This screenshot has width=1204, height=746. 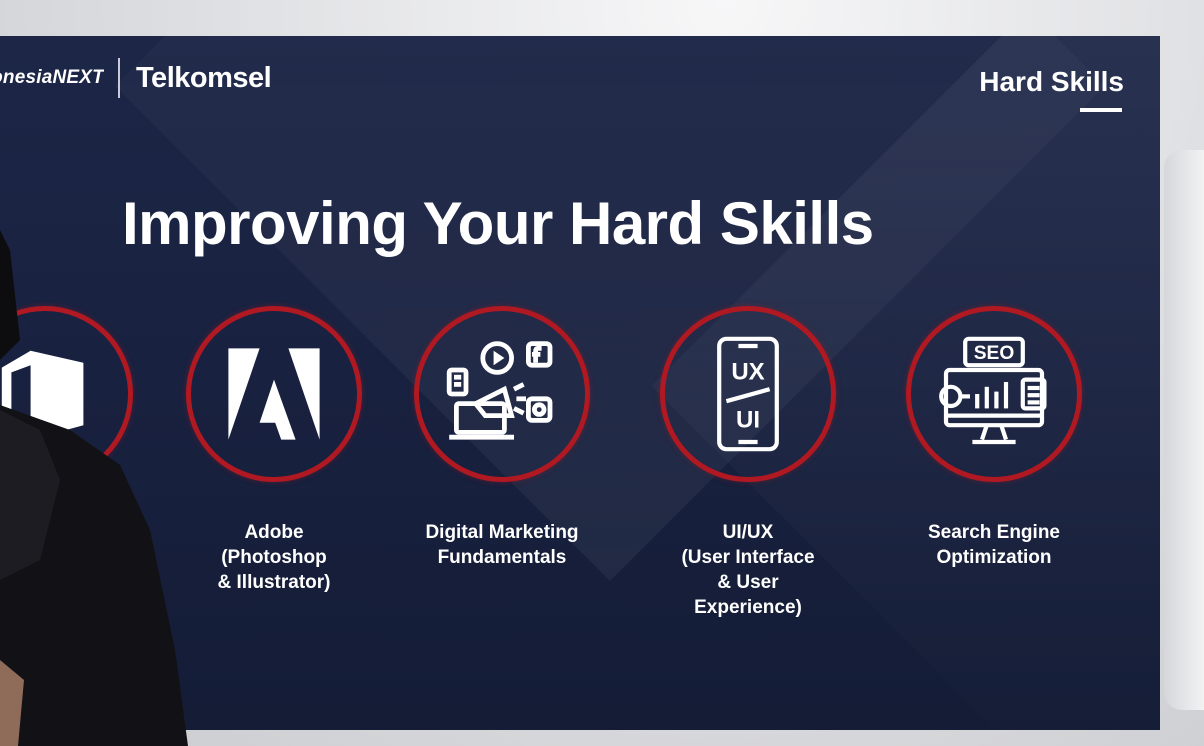 I want to click on skill-item-digital-marketing: Digital Marketing Fundamentals, so click(x=502, y=438).